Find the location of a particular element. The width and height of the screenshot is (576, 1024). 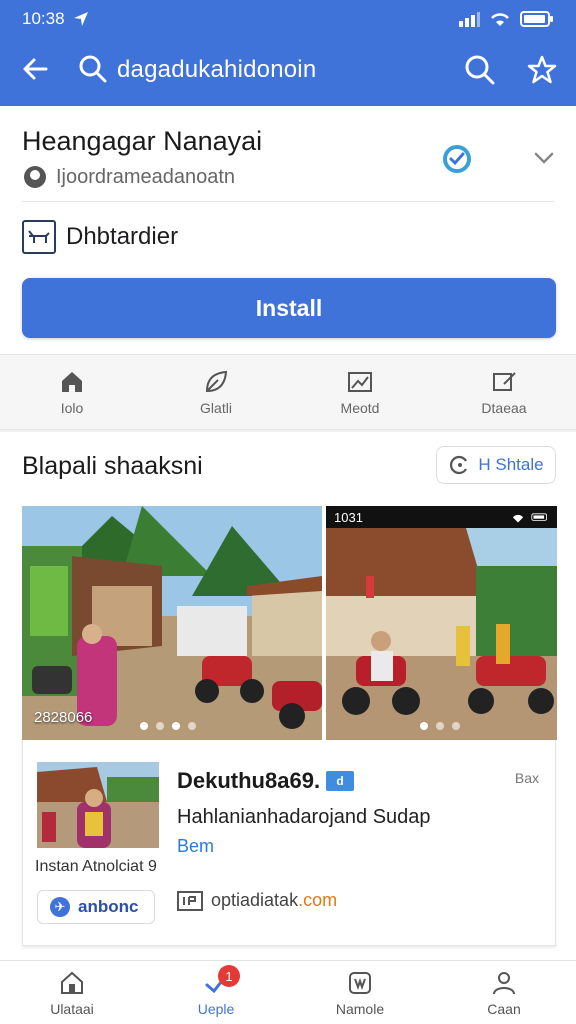

action-label: Meotd is located at coordinates (360, 408).